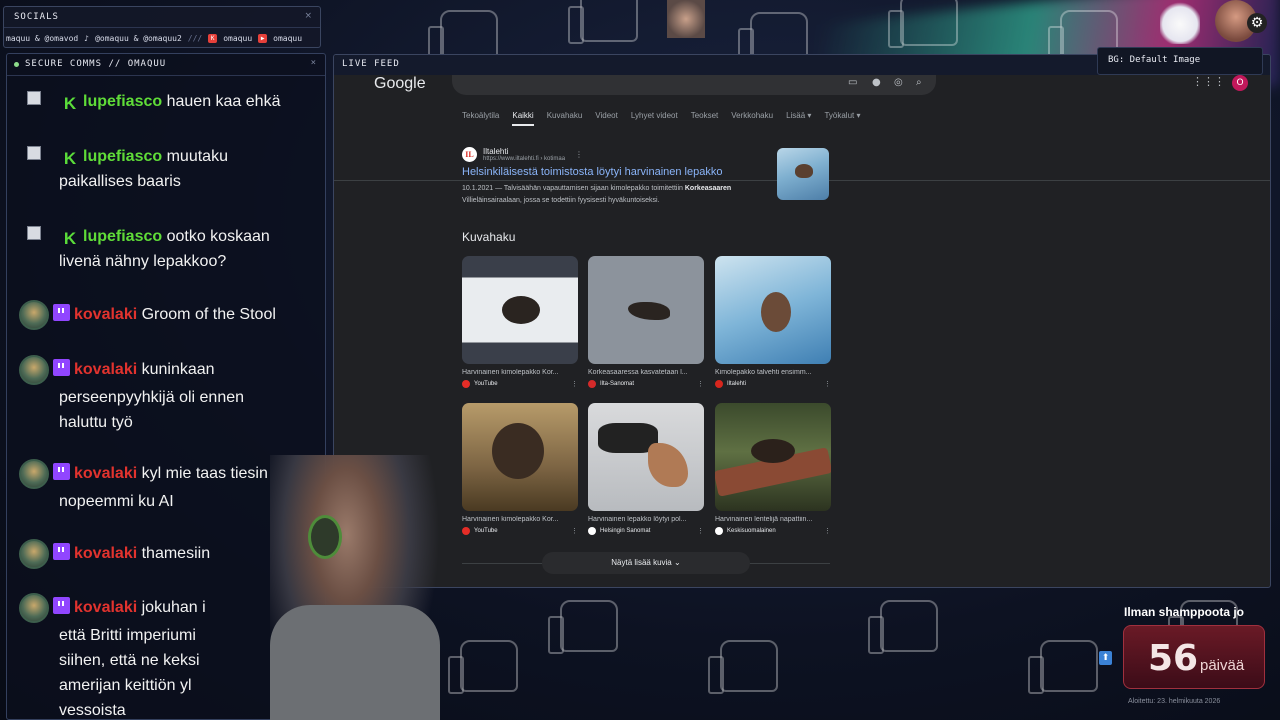 The width and height of the screenshot is (1280, 720). I want to click on headset, so click(325, 537).